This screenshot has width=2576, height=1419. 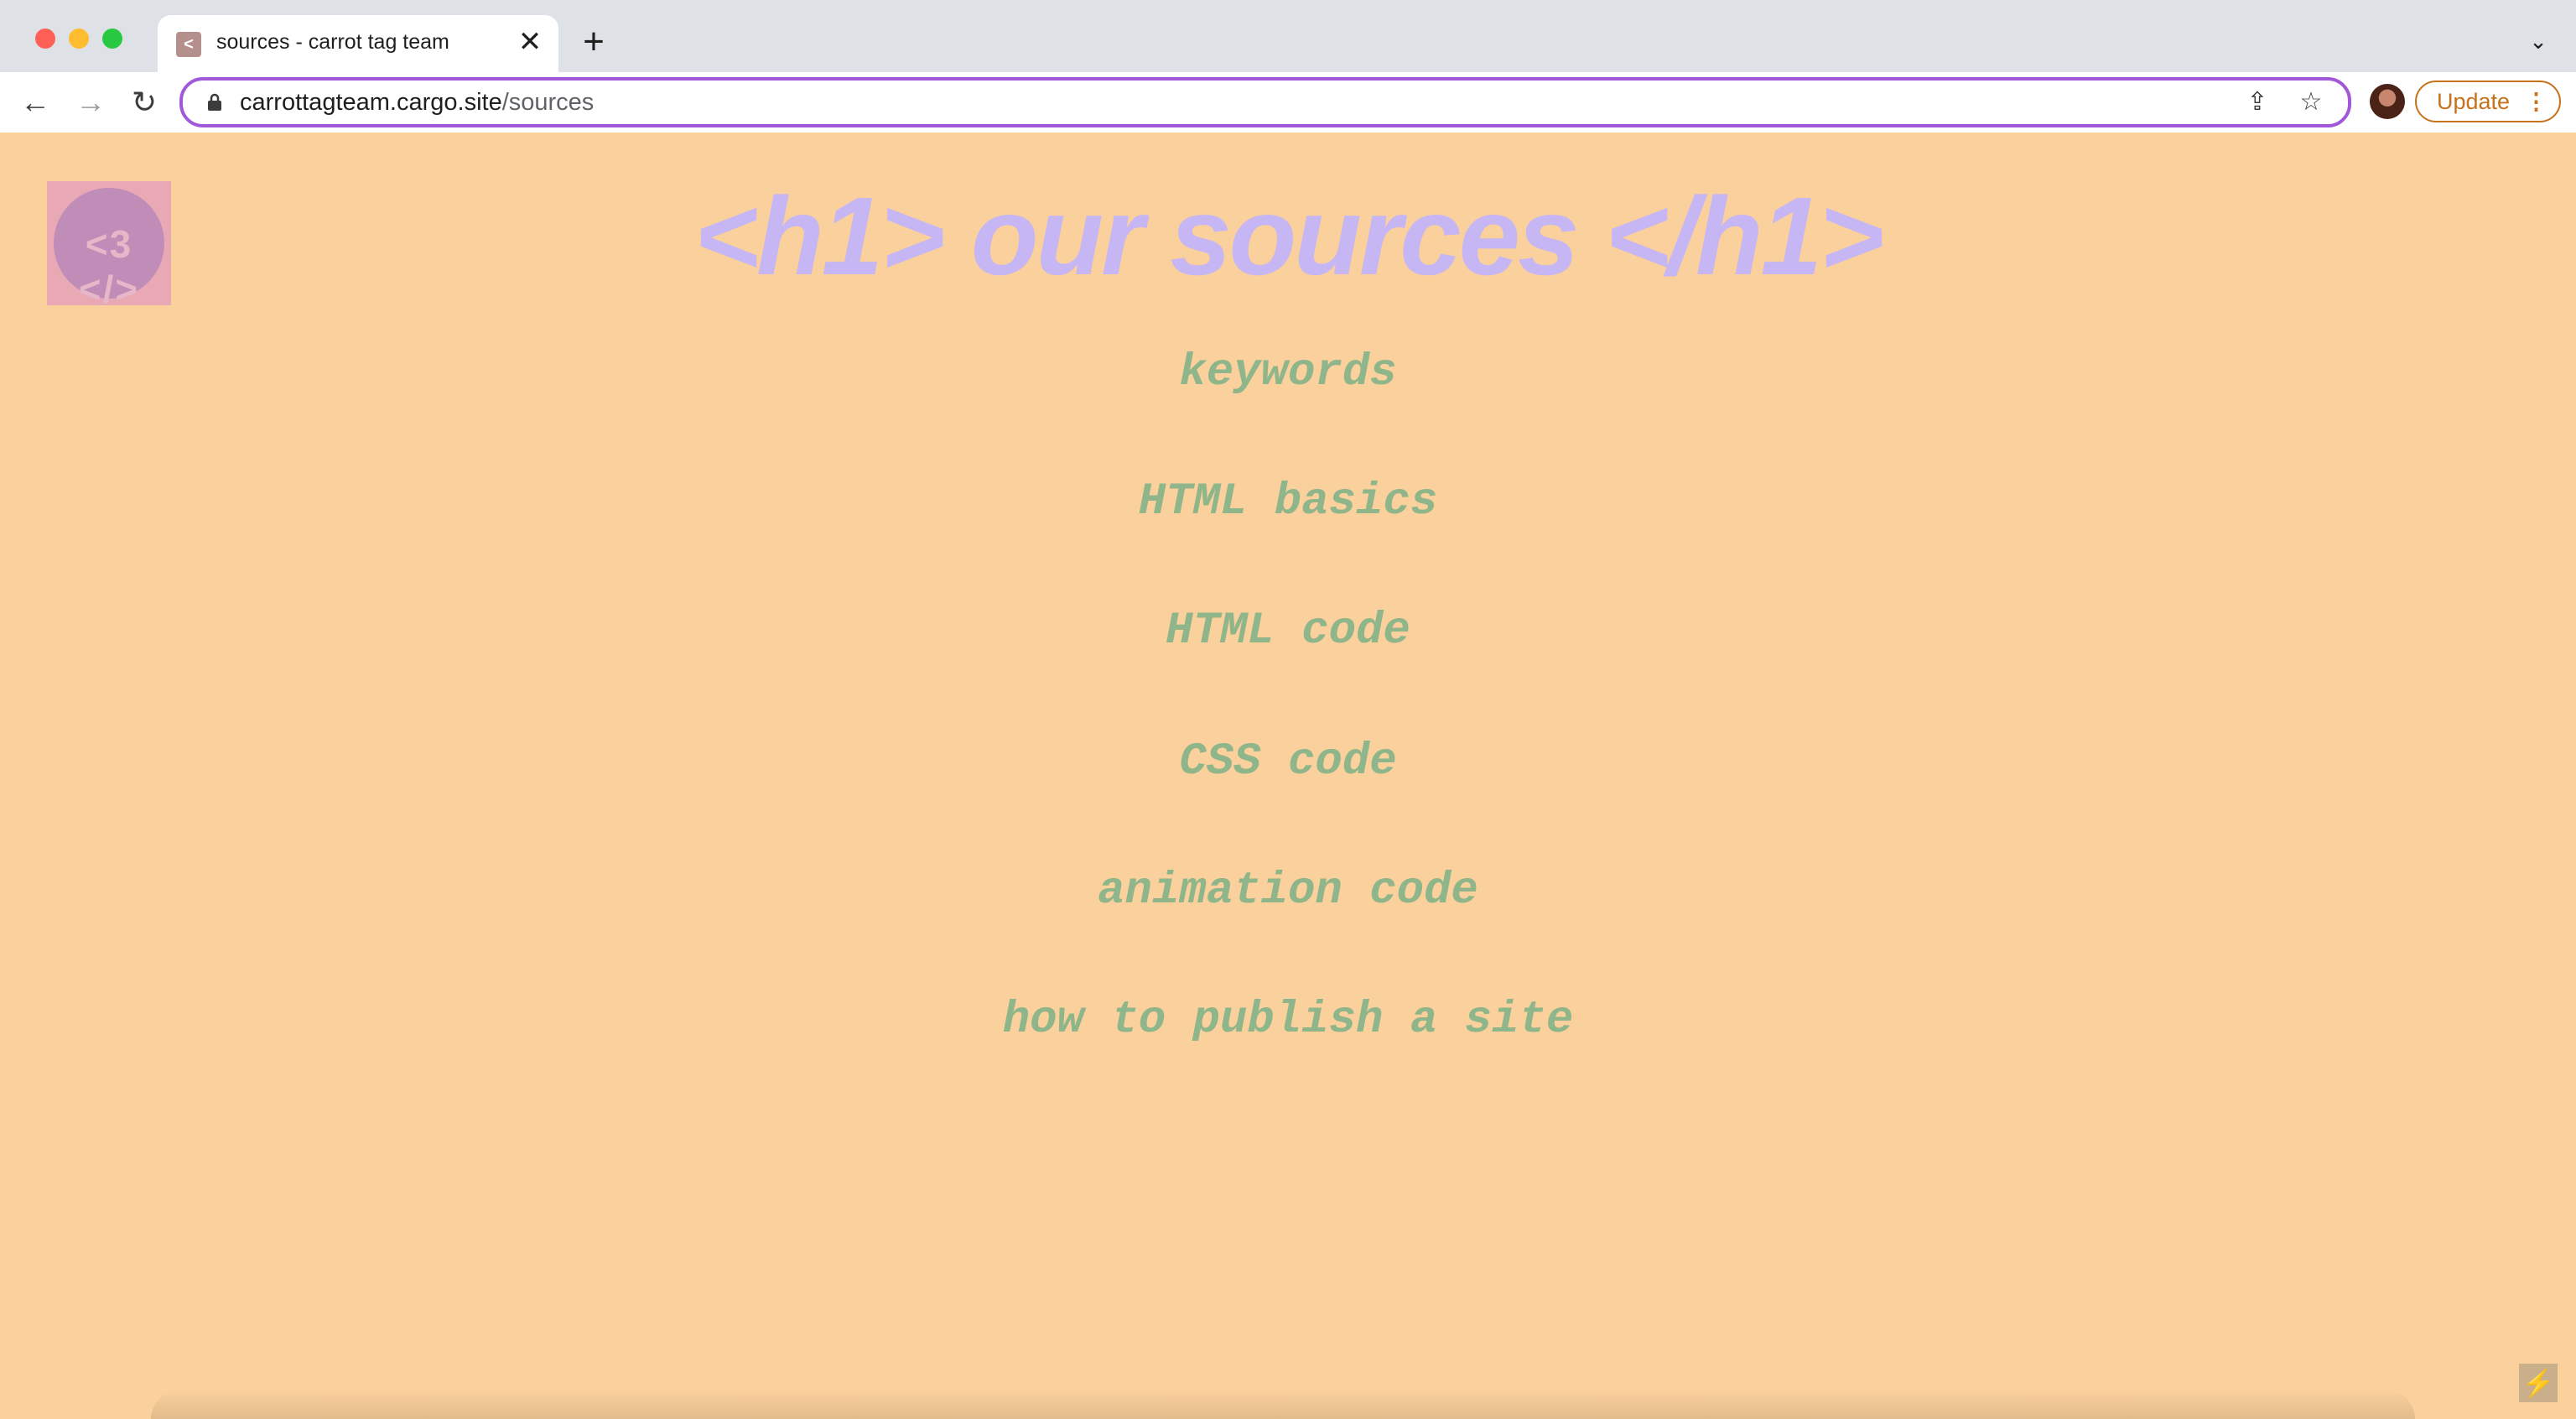 I want to click on link-animation-code: animation code, so click(x=1288, y=891).